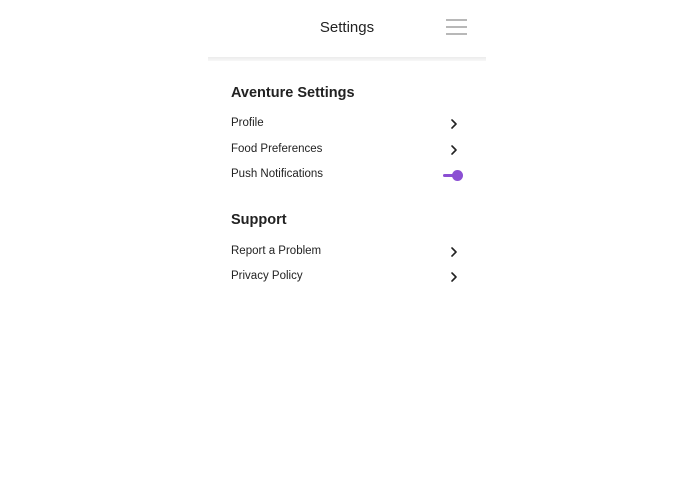 The height and width of the screenshot is (494, 695). What do you see at coordinates (247, 123) in the screenshot?
I see `row-label: Profile` at bounding box center [247, 123].